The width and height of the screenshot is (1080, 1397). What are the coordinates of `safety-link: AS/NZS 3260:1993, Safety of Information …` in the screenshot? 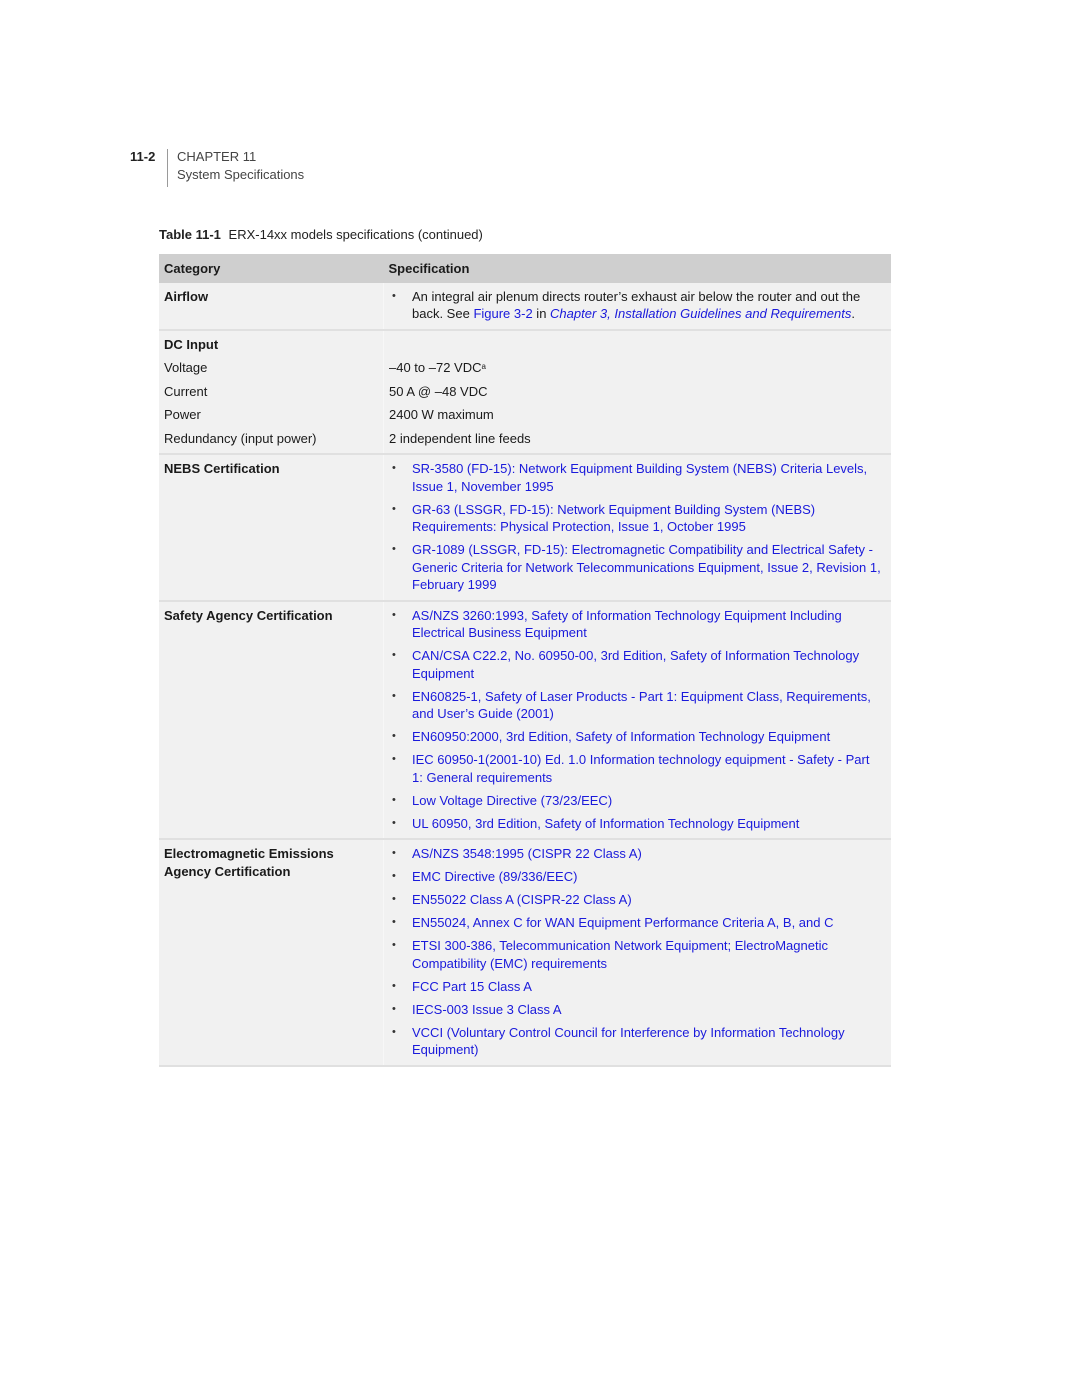 It's located at (627, 624).